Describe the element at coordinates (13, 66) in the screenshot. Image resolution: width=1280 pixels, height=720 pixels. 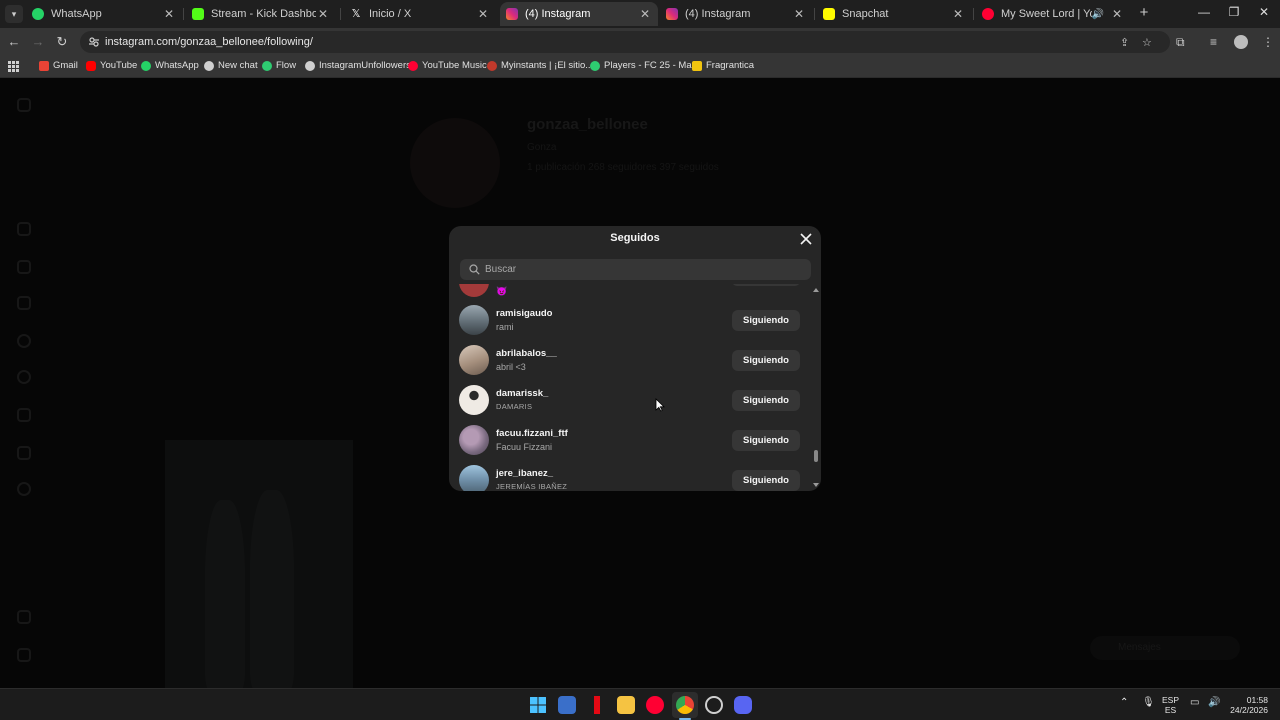
I see `apps-grid-icon` at that location.